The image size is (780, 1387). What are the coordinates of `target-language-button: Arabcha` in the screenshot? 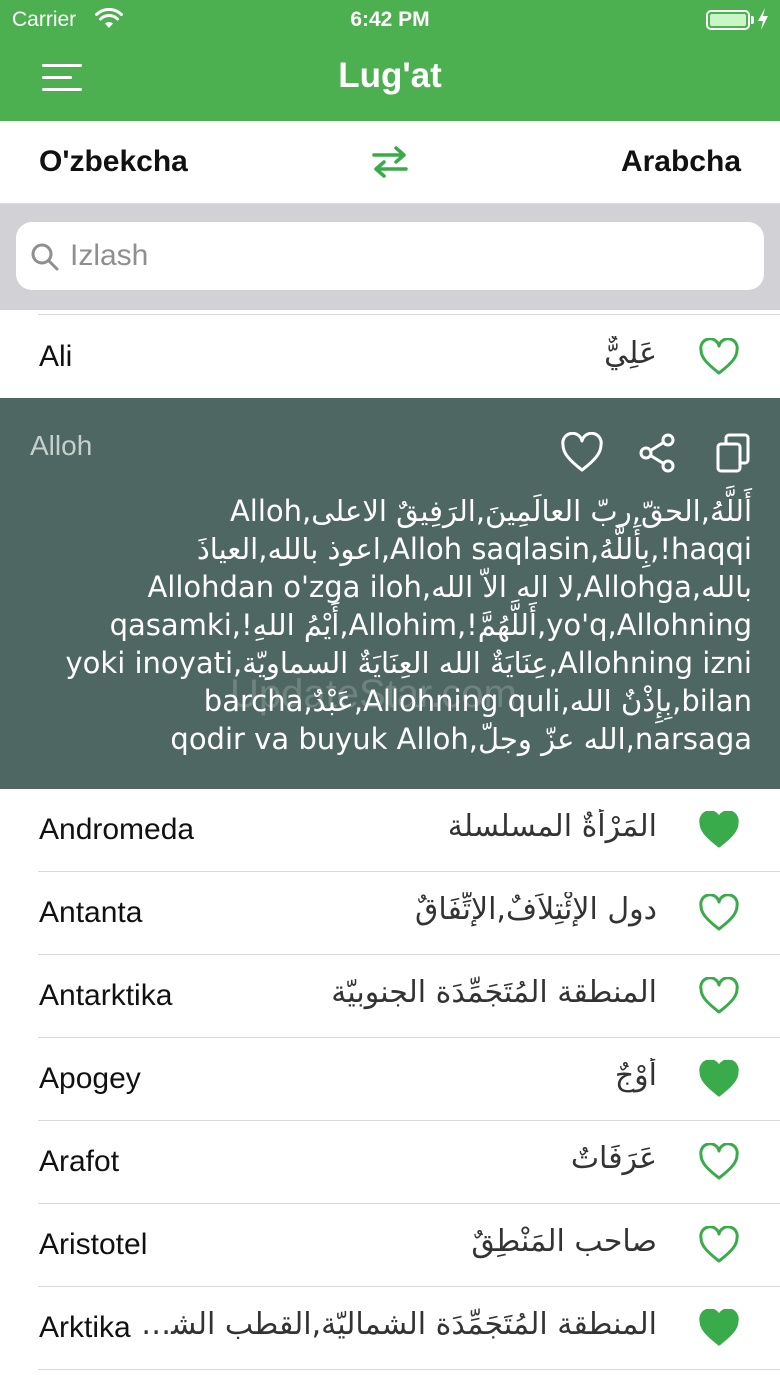 It's located at (681, 162).